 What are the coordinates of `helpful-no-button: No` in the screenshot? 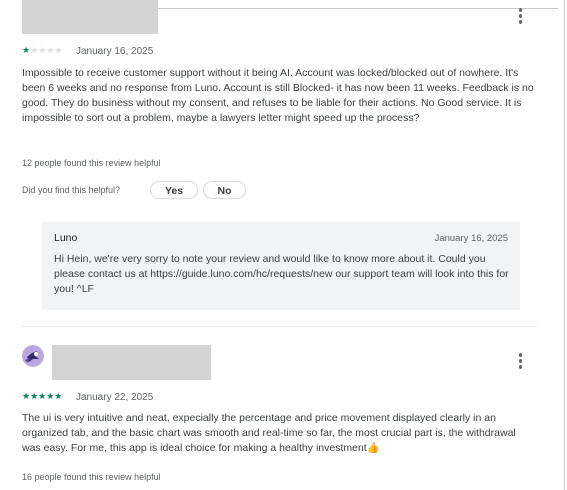 It's located at (224, 190).